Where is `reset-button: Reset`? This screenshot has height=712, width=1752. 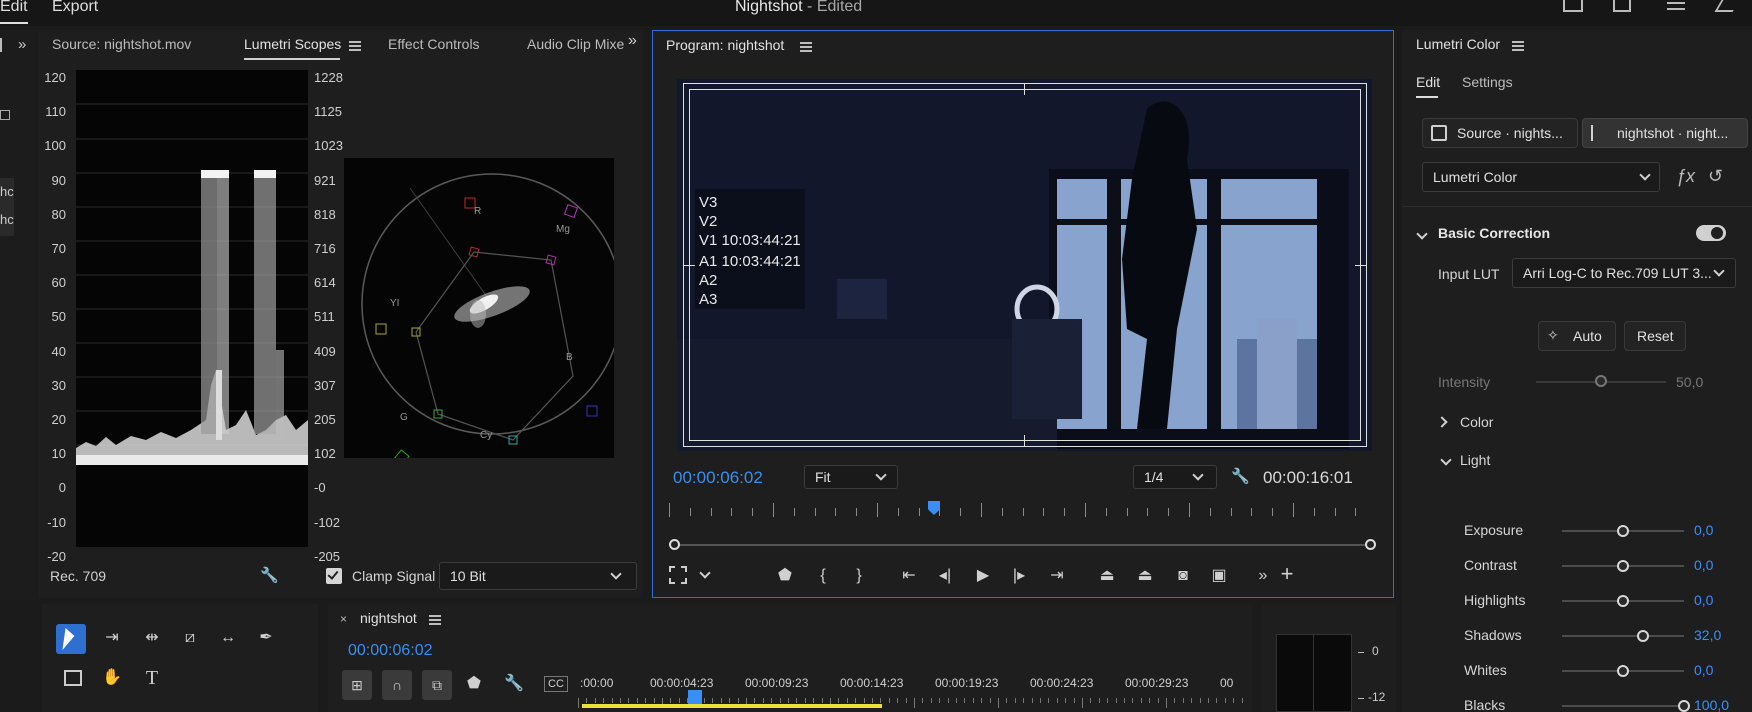
reset-button: Reset is located at coordinates (1655, 336).